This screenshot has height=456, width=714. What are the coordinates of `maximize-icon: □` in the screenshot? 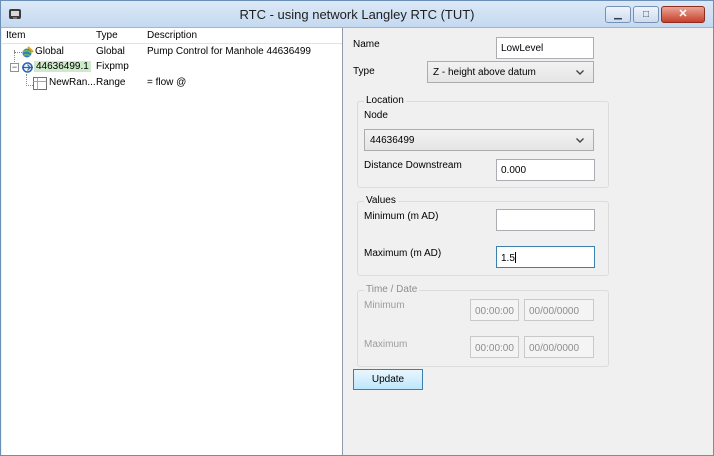 It's located at (646, 14).